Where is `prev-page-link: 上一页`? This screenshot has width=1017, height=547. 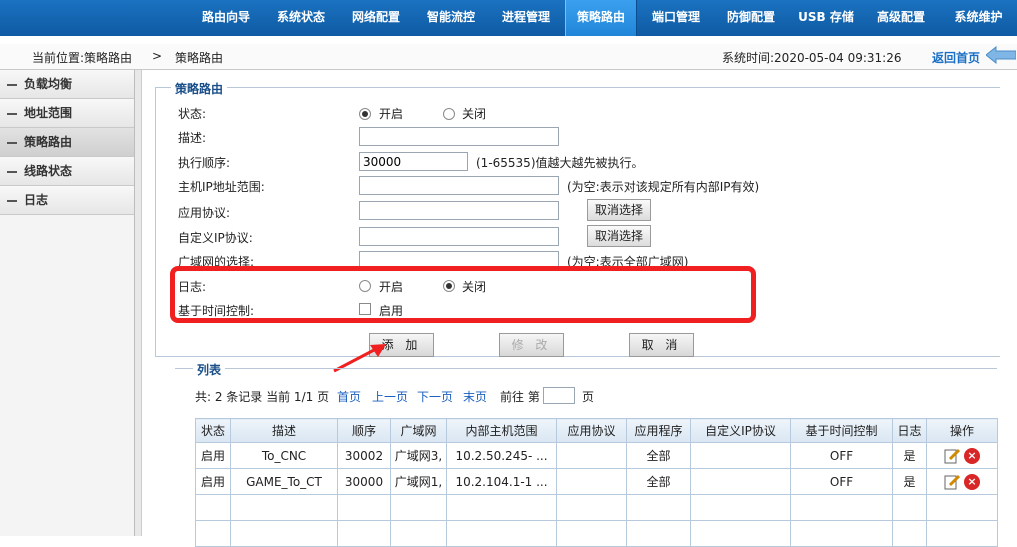 prev-page-link: 上一页 is located at coordinates (390, 397).